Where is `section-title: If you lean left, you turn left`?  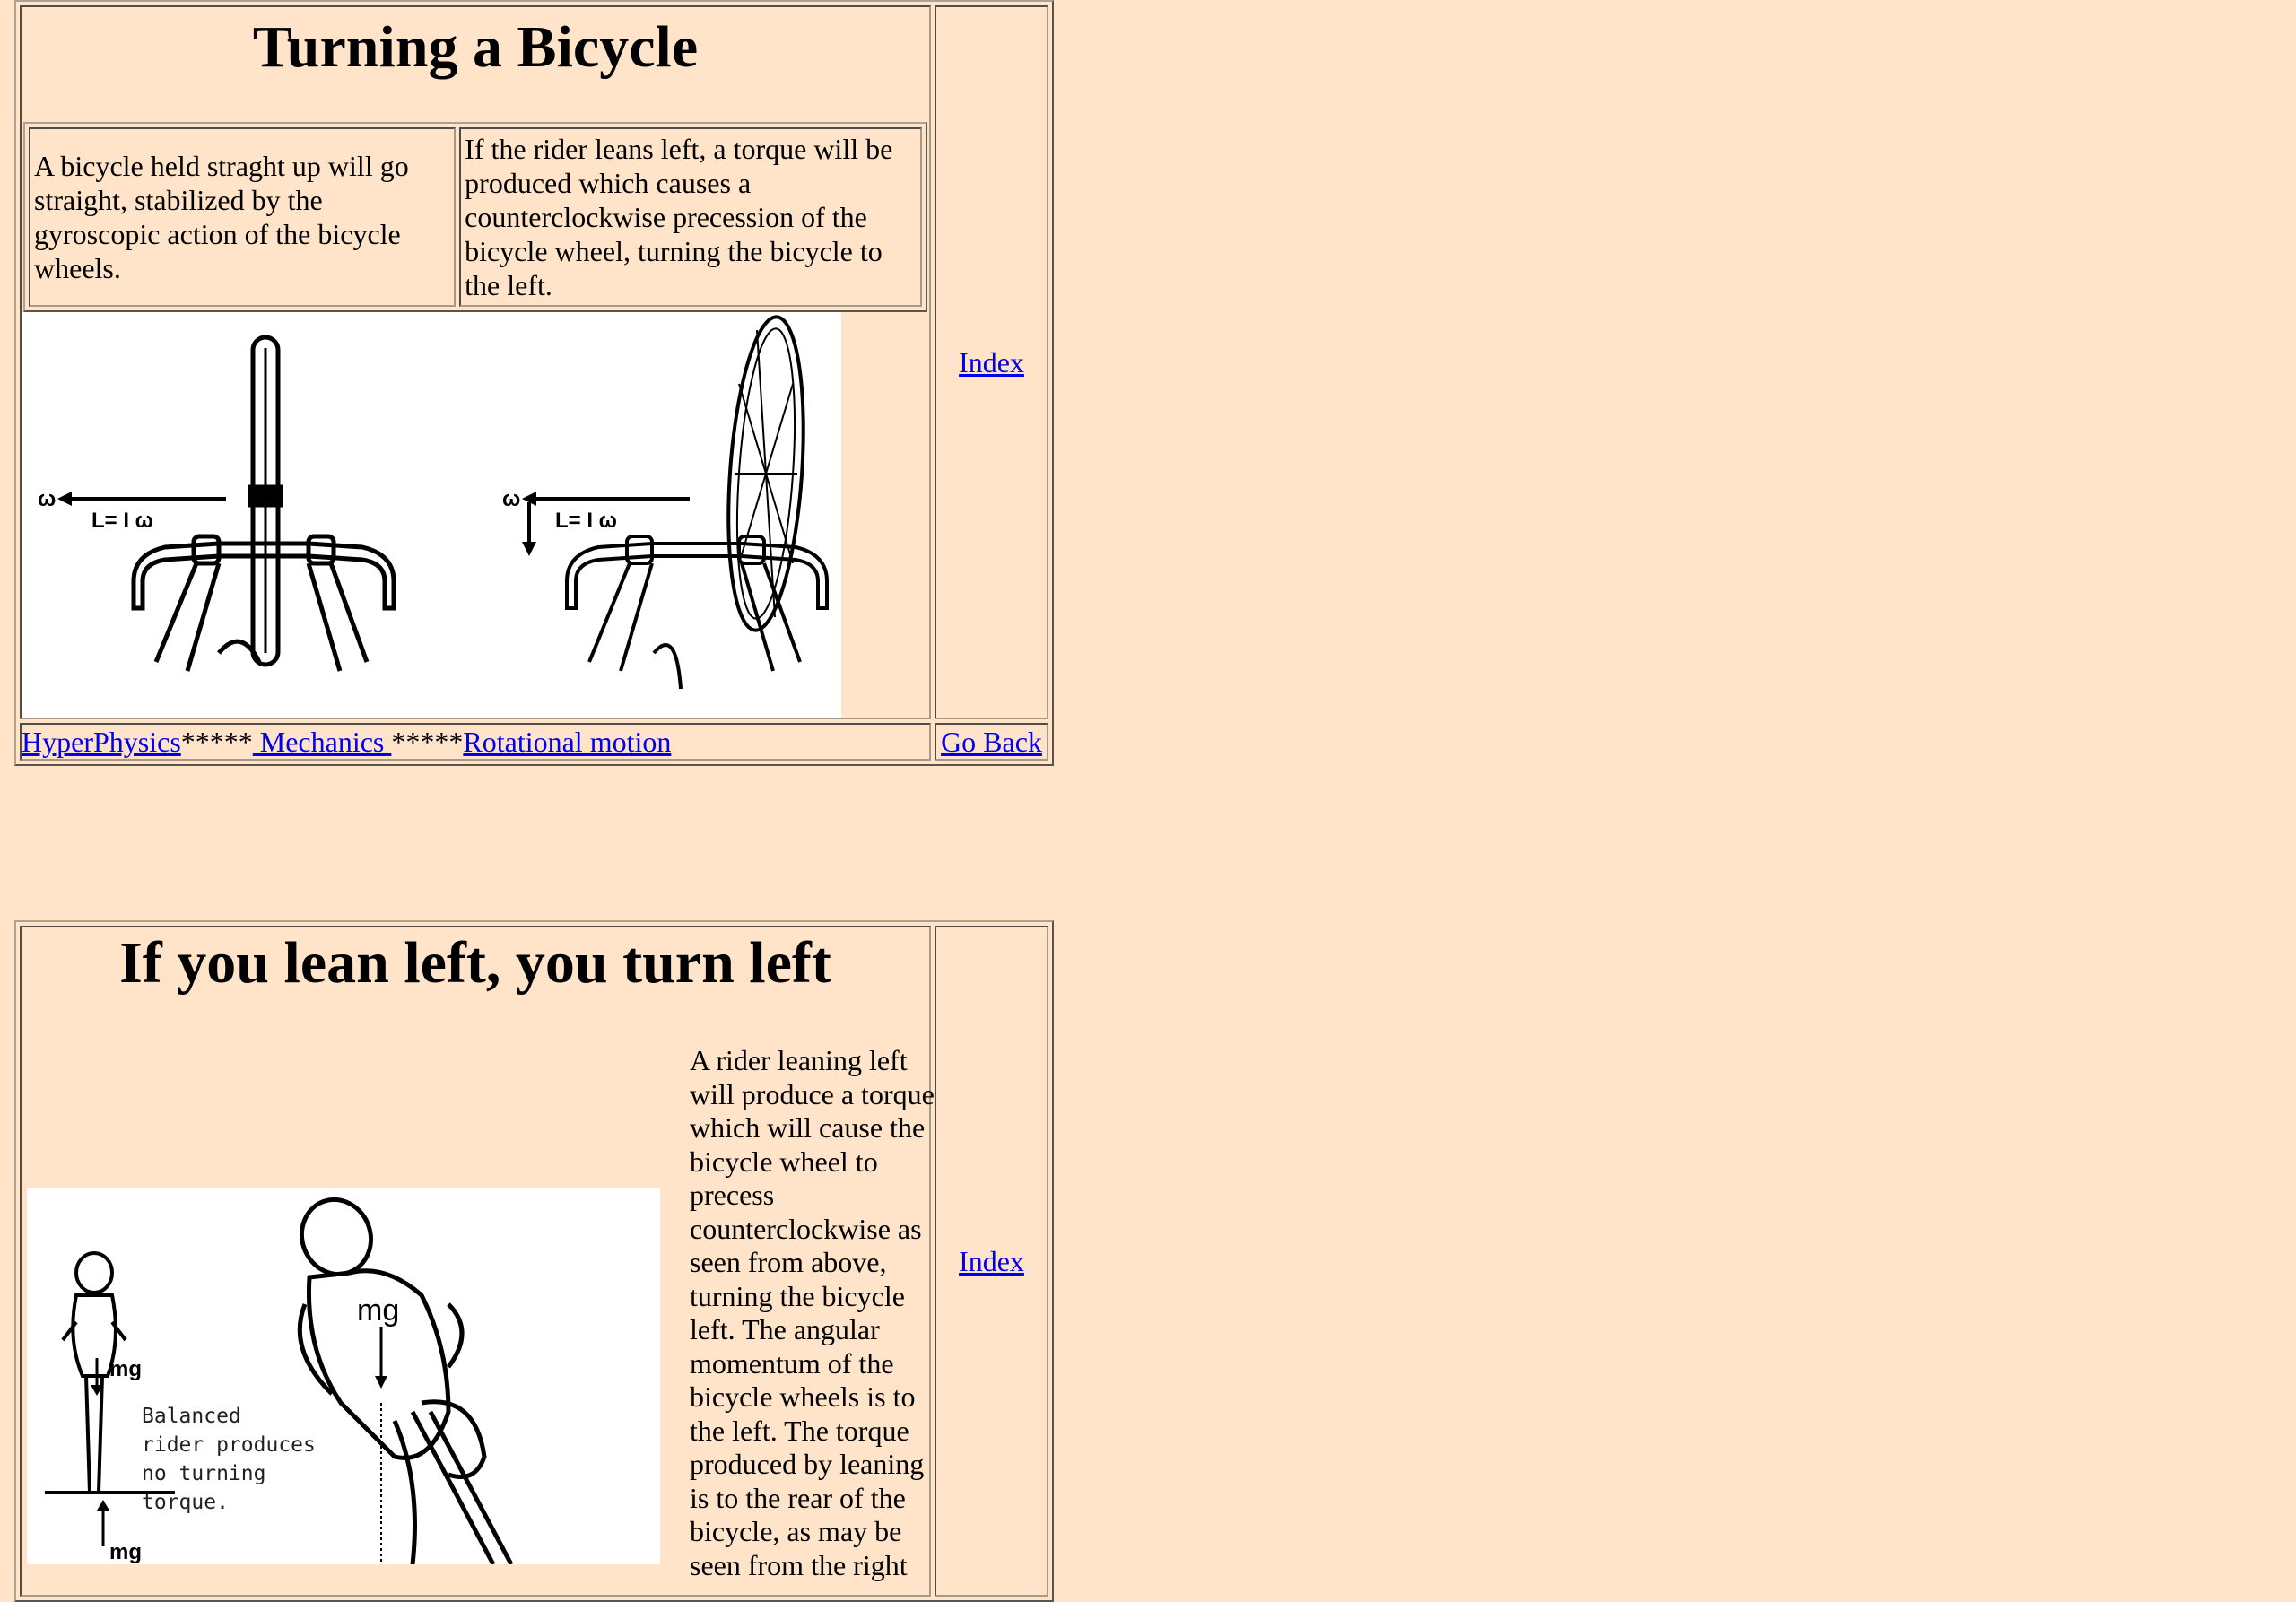 section-title: If you lean left, you turn left is located at coordinates (475, 963).